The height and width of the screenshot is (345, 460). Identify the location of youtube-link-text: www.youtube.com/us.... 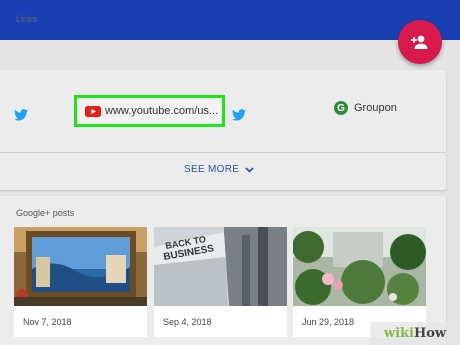
(162, 111).